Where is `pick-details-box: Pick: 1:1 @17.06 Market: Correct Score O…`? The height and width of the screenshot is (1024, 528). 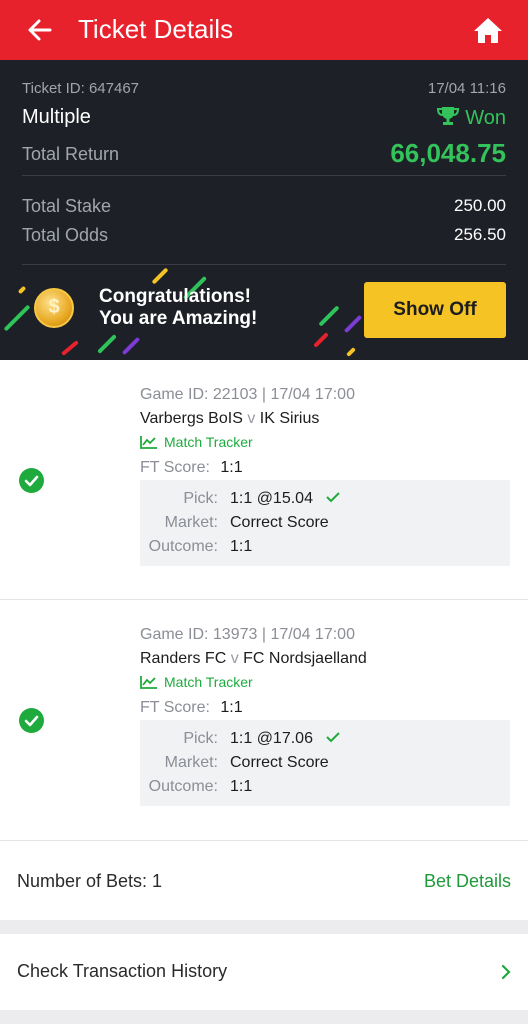
pick-details-box: Pick: 1:1 @17.06 Market: Correct Score O… is located at coordinates (325, 763).